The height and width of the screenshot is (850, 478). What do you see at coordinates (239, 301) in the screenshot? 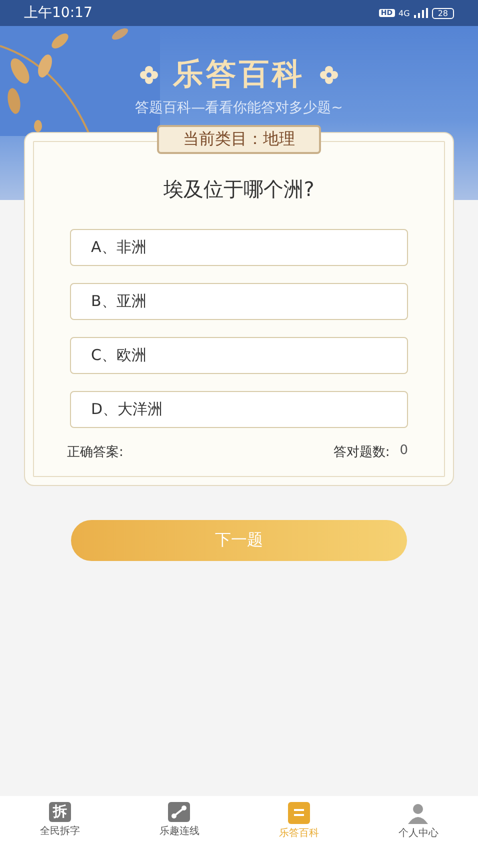
I see `answer-option: B、亚洲` at bounding box center [239, 301].